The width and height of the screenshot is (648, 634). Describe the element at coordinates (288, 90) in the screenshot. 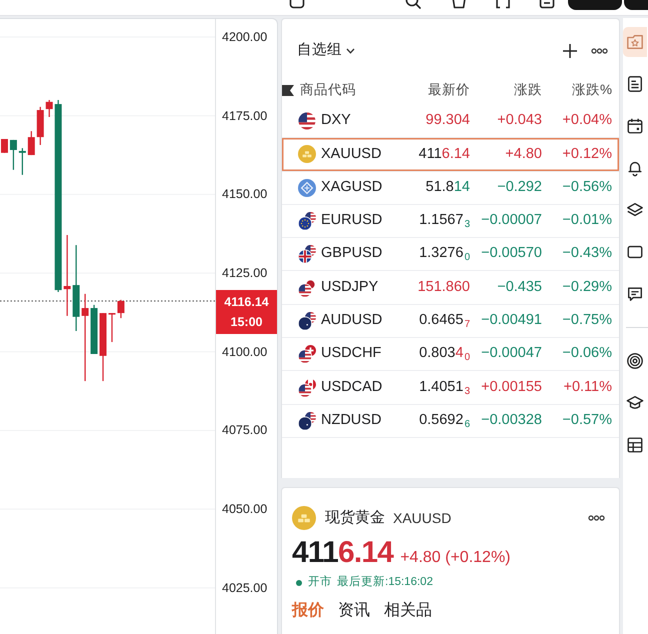

I see `bookmark-icon` at that location.